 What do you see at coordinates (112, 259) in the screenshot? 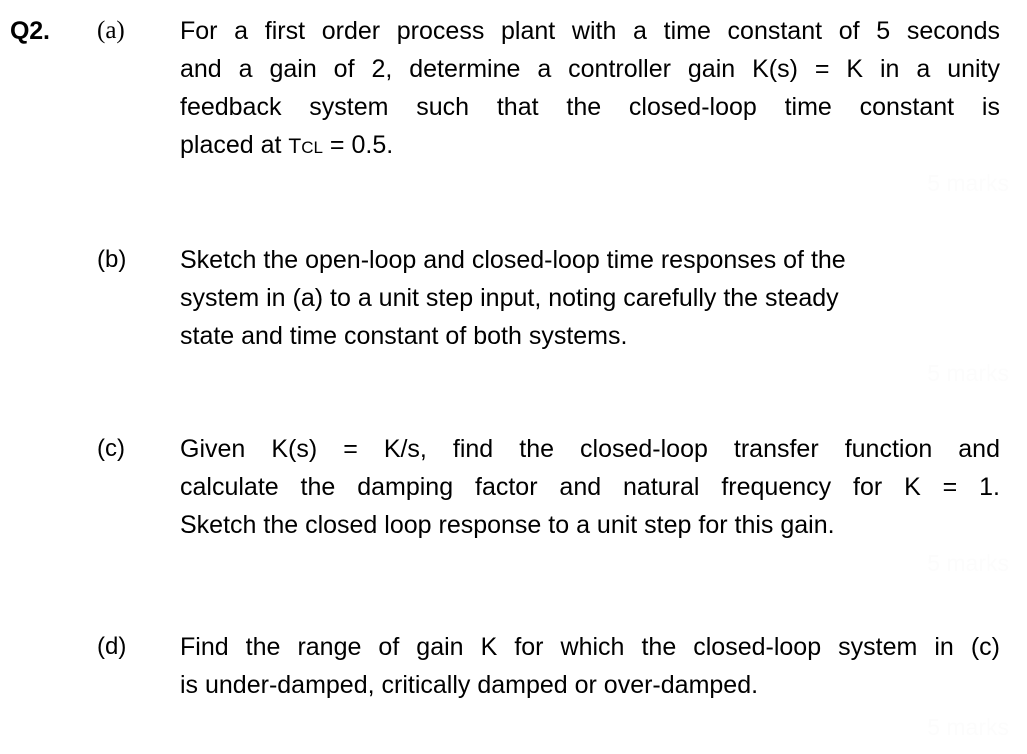
I see `part-label-b: (b)` at bounding box center [112, 259].